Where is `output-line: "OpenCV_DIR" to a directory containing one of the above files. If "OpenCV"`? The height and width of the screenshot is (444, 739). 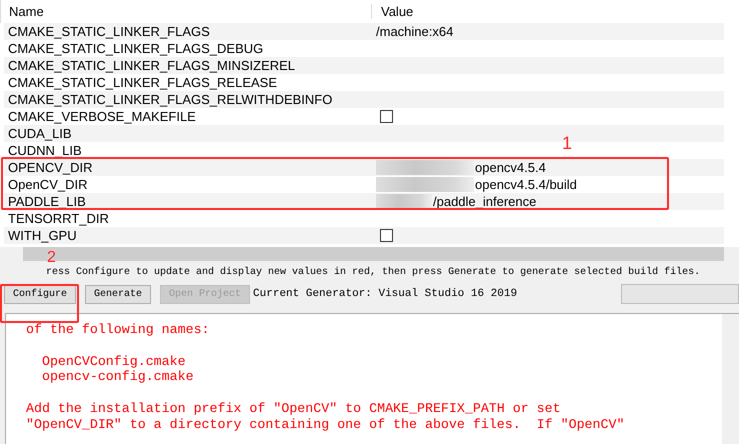
output-line: "OpenCV_DIR" to a directory containing one of the above files. If "OpenCV" is located at coordinates (326, 424).